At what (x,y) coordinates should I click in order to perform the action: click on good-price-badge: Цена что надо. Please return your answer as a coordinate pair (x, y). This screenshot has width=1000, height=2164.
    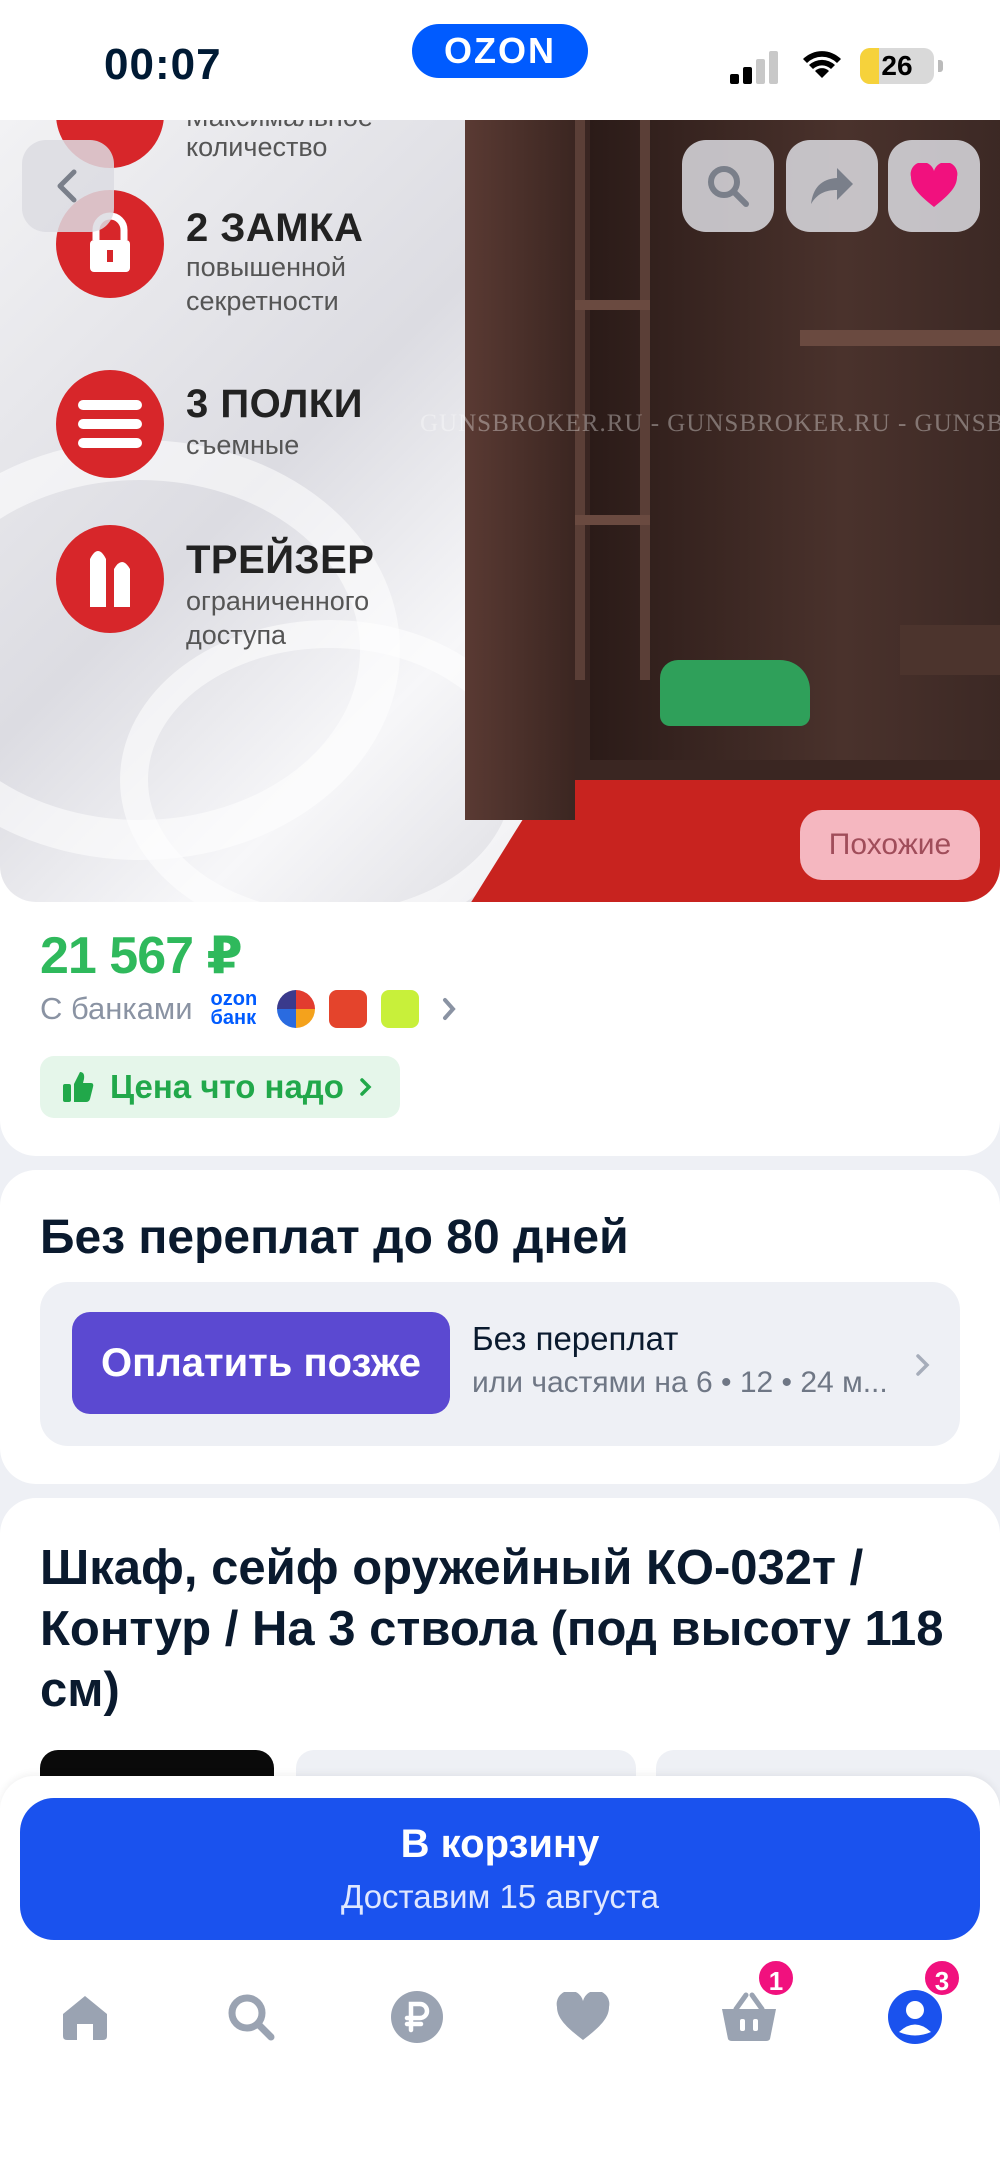
    Looking at the image, I should click on (220, 1087).